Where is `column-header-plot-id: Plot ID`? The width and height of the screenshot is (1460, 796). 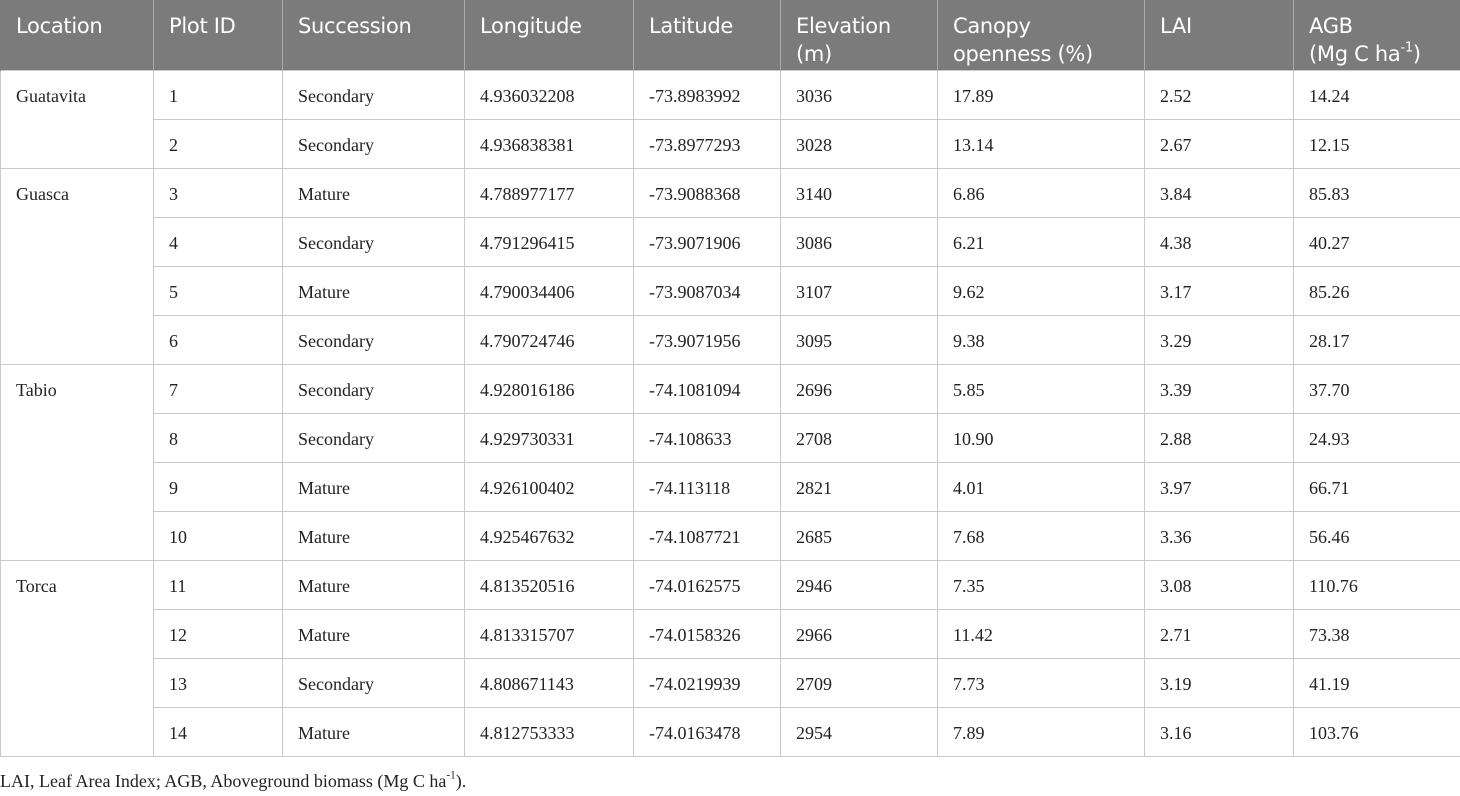 column-header-plot-id: Plot ID is located at coordinates (218, 35).